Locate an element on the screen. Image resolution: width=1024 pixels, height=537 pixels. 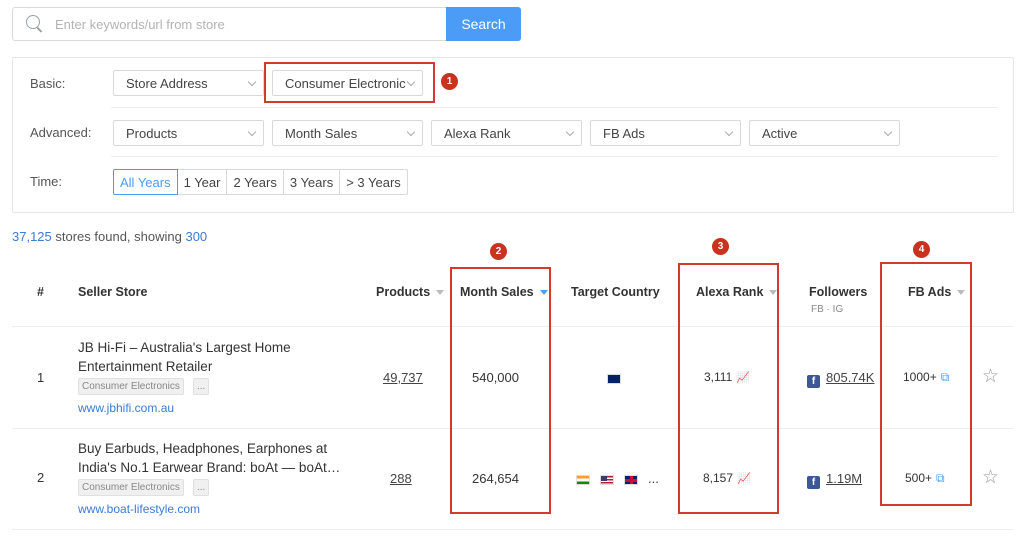
row-number: 1 is located at coordinates (41, 377).